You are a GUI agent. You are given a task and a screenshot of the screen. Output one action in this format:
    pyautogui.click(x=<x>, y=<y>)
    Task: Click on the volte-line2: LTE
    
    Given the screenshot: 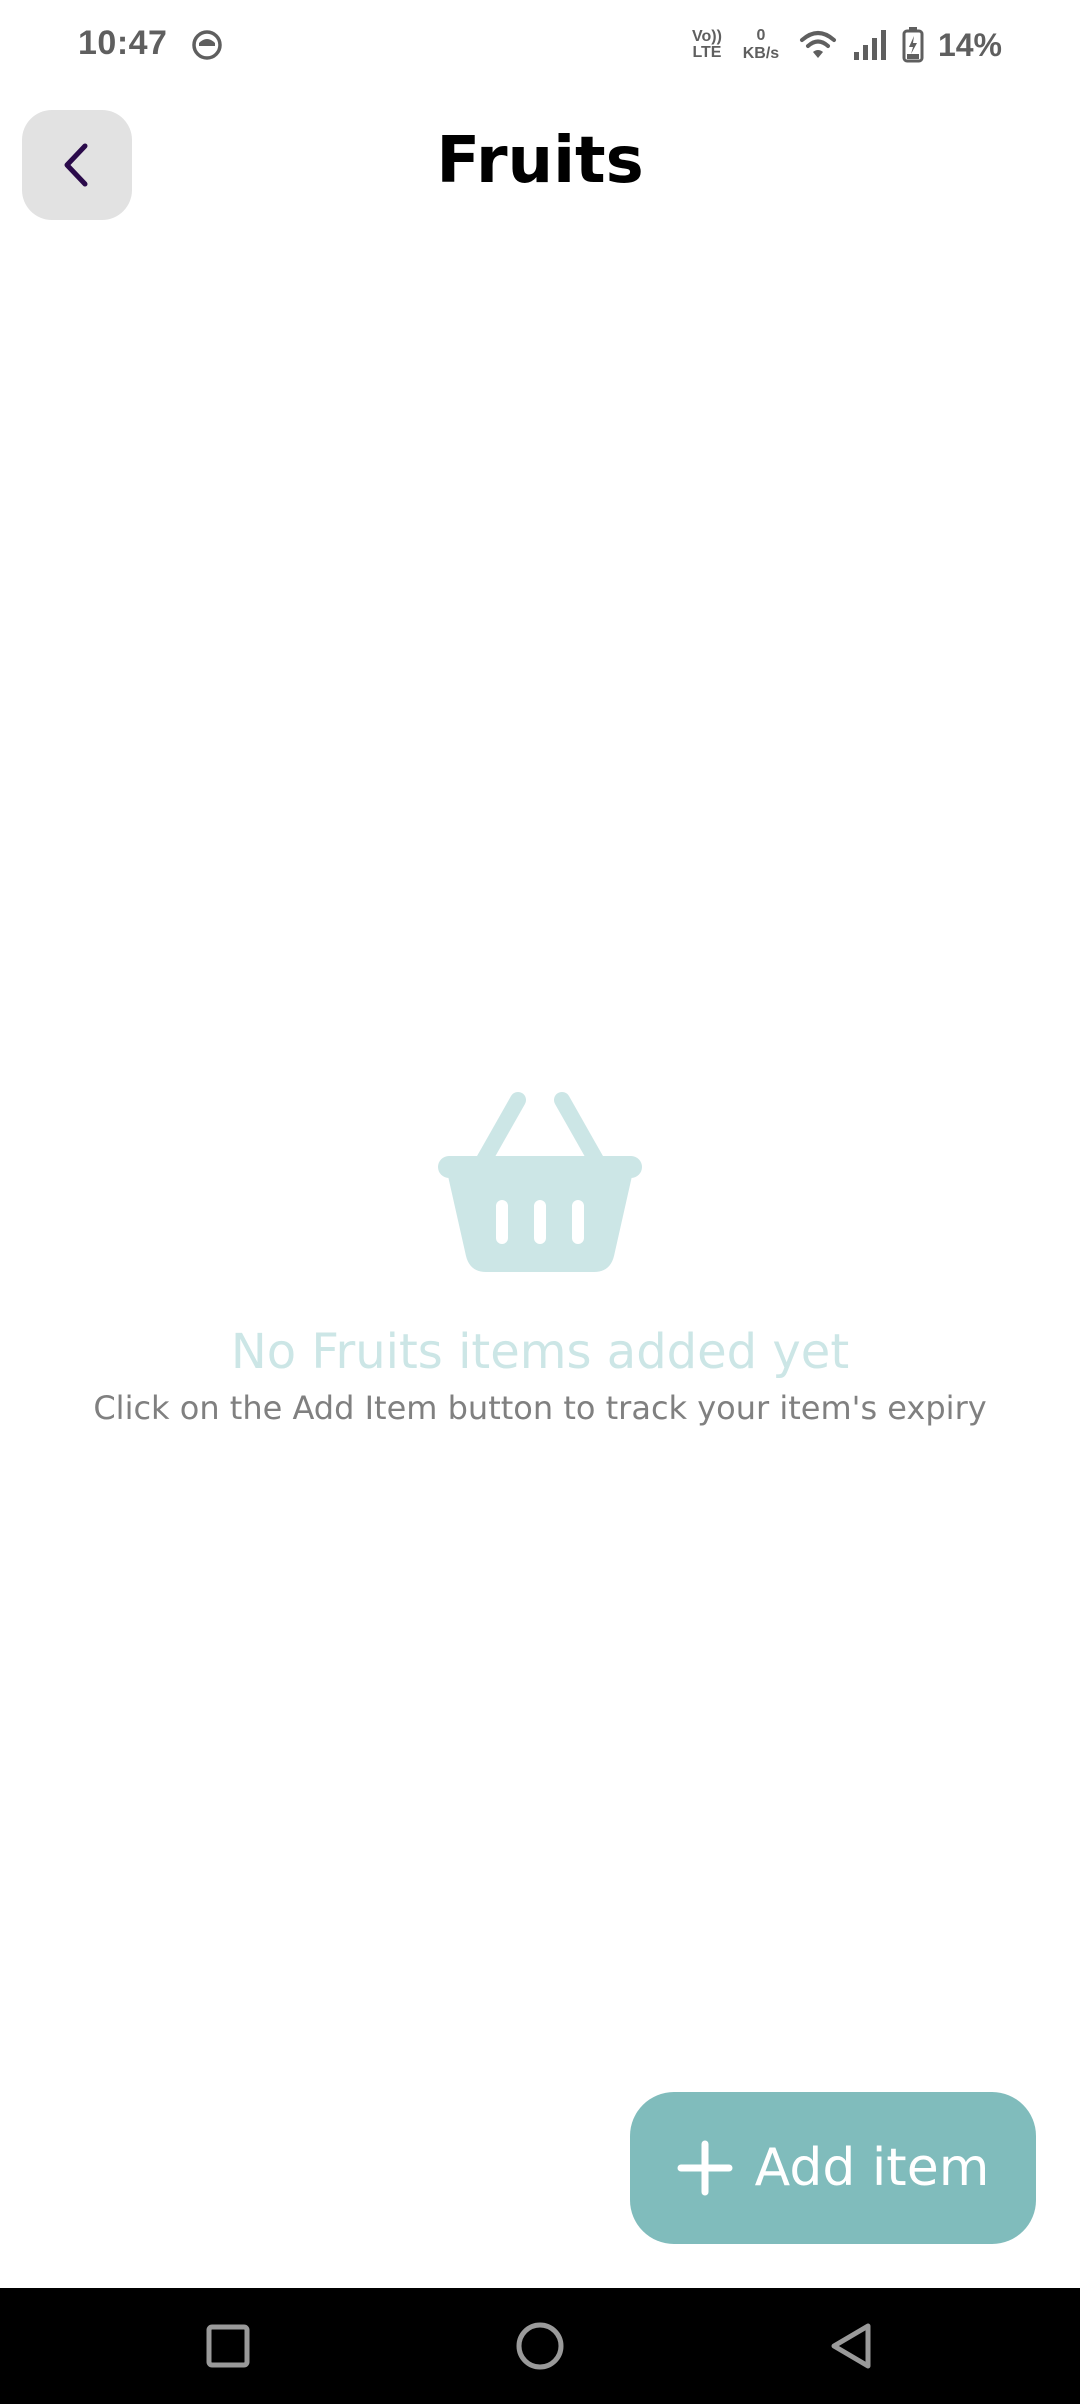 What is the action you would take?
    pyautogui.click(x=707, y=52)
    